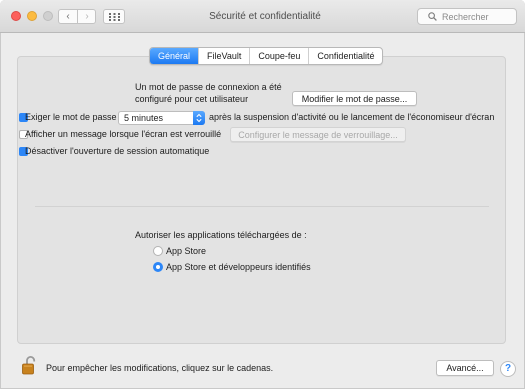 The height and width of the screenshot is (389, 525). What do you see at coordinates (477, 16) in the screenshot?
I see `search-input` at bounding box center [477, 16].